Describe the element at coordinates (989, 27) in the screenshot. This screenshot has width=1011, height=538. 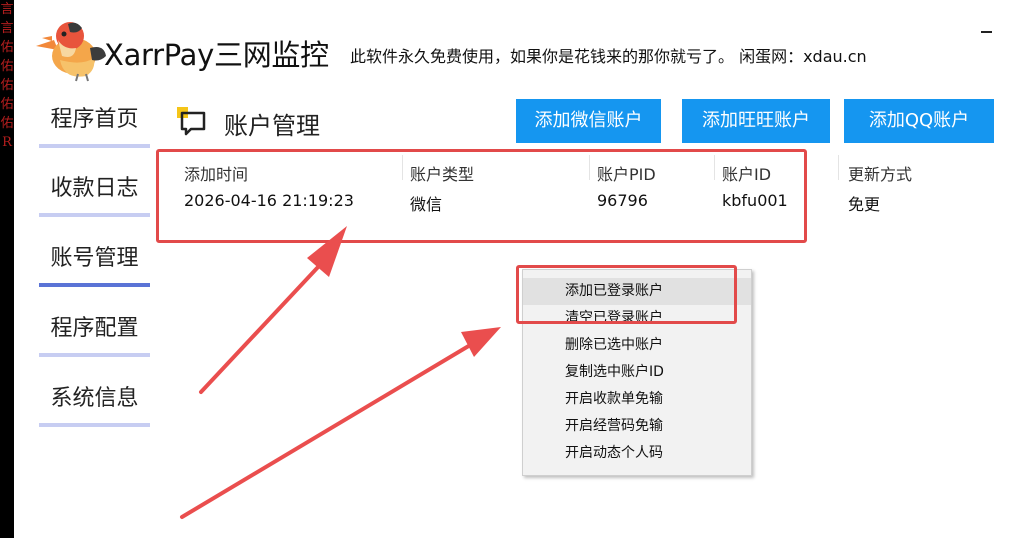
I see `minimize-button` at that location.